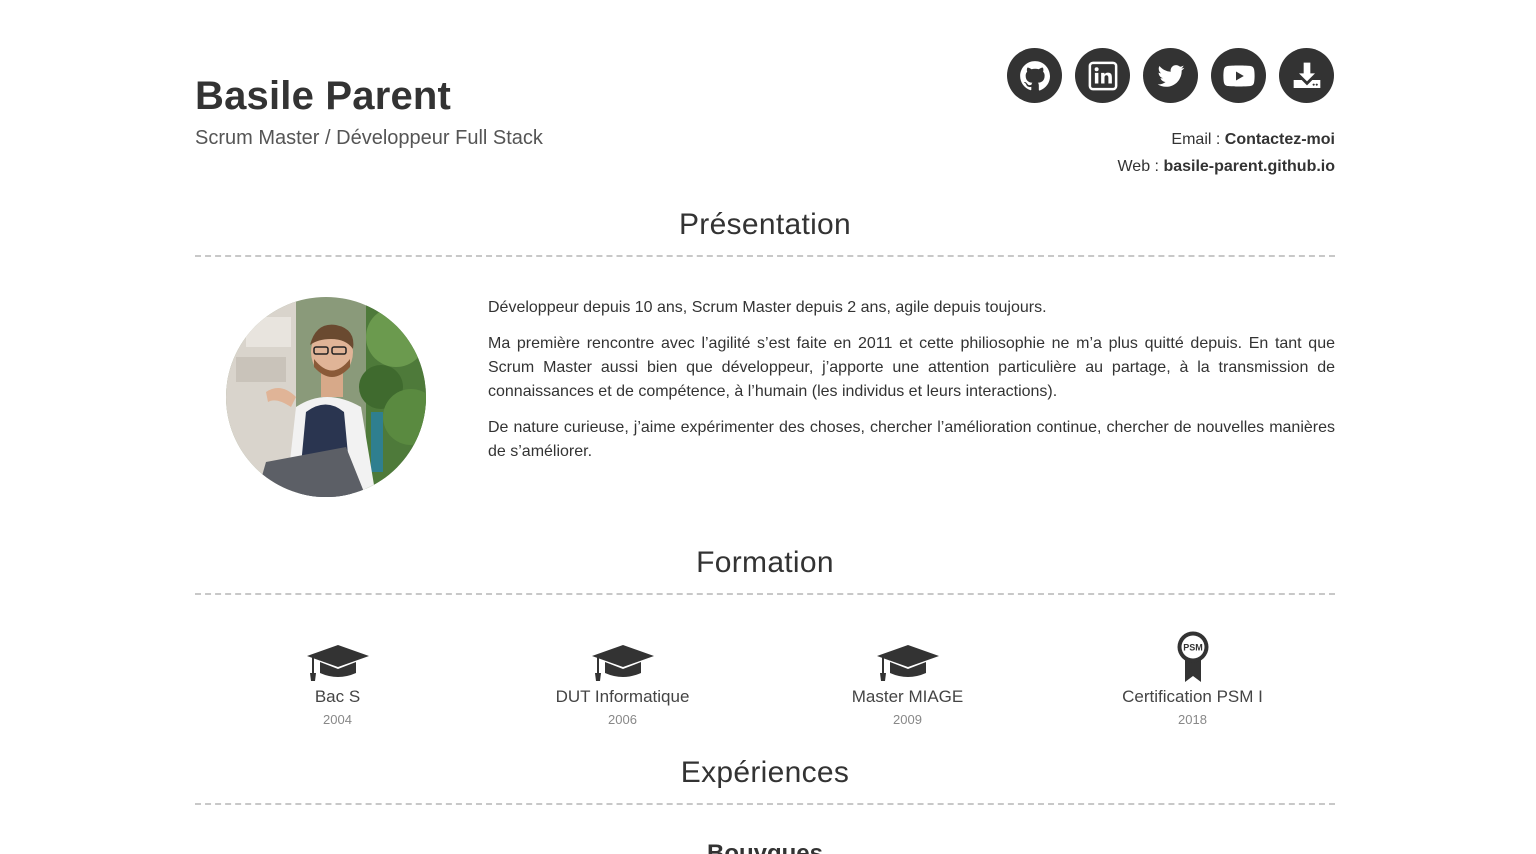 This screenshot has height=854, width=1536. What do you see at coordinates (369, 138) in the screenshot?
I see `job-title: Scrum Master / Développeur Full Stack` at bounding box center [369, 138].